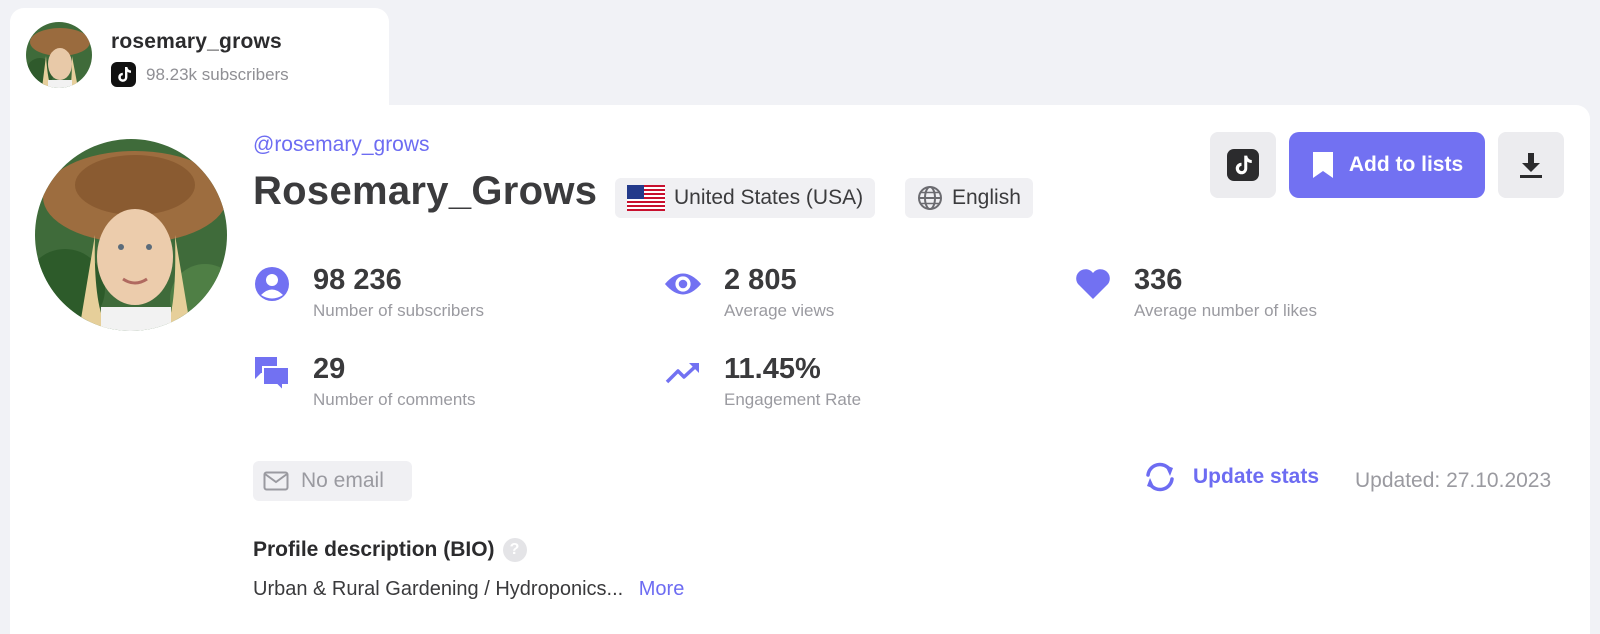  What do you see at coordinates (272, 373) in the screenshot?
I see `comments-icon` at bounding box center [272, 373].